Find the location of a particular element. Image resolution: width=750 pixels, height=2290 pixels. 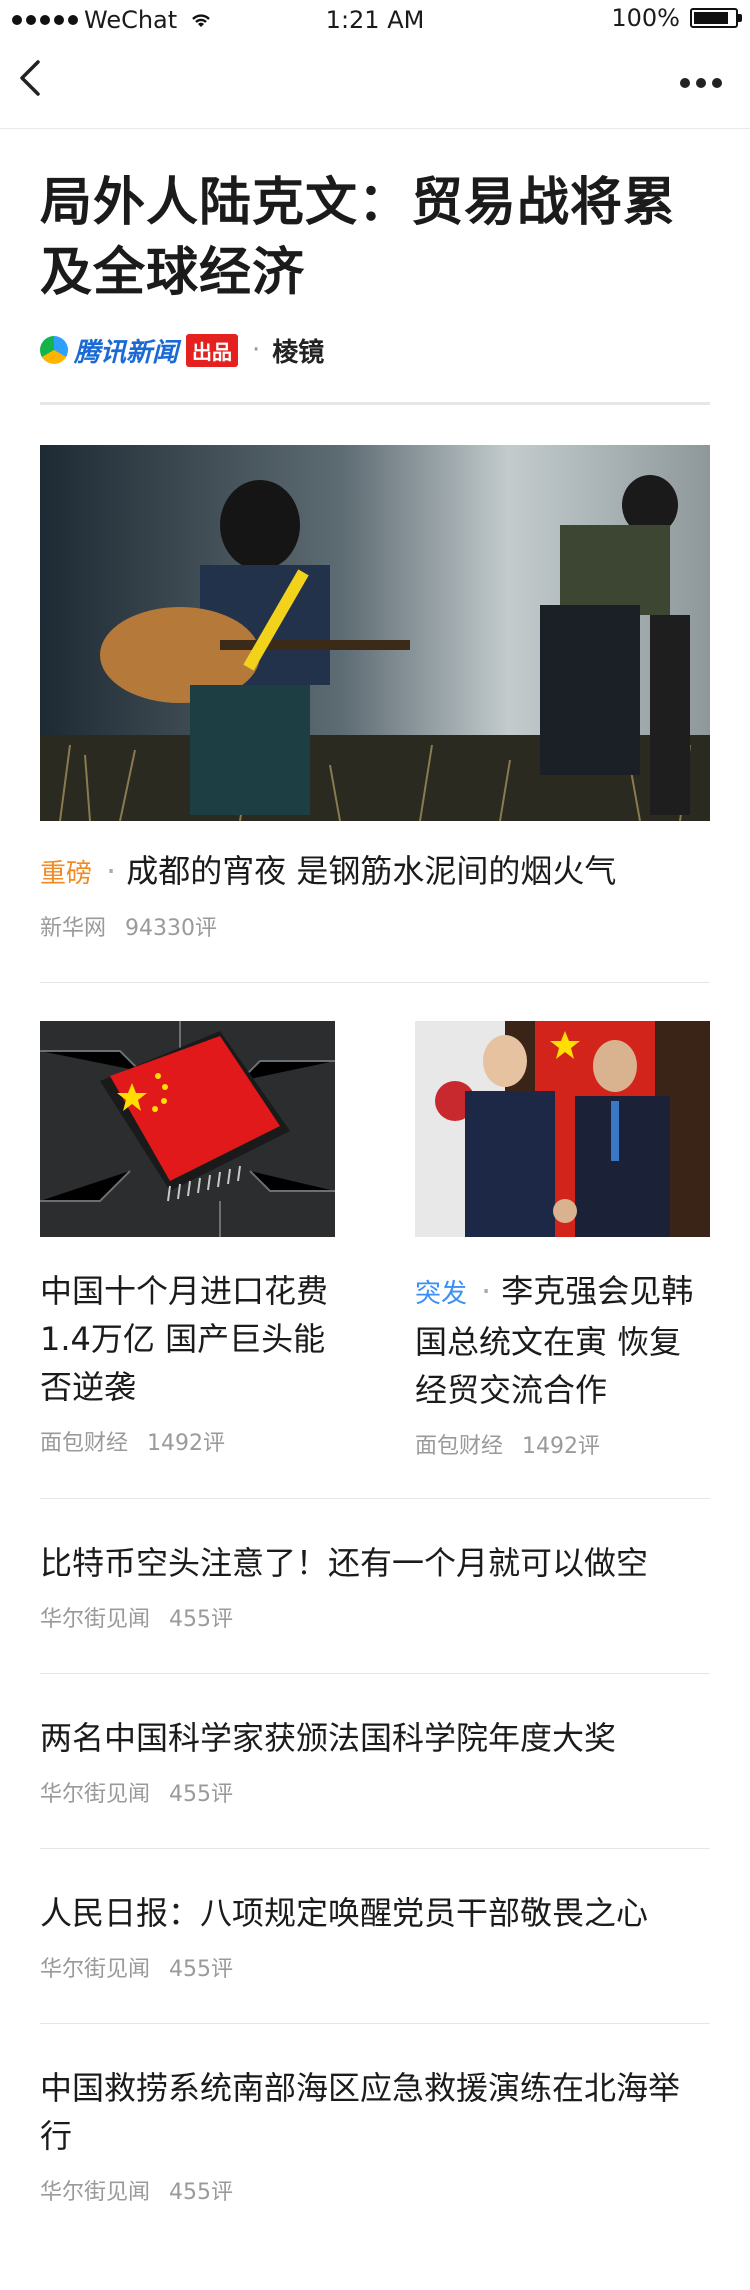

list-title: 比特币空头注意了！还有一个月就可以做空 is located at coordinates (344, 1563).